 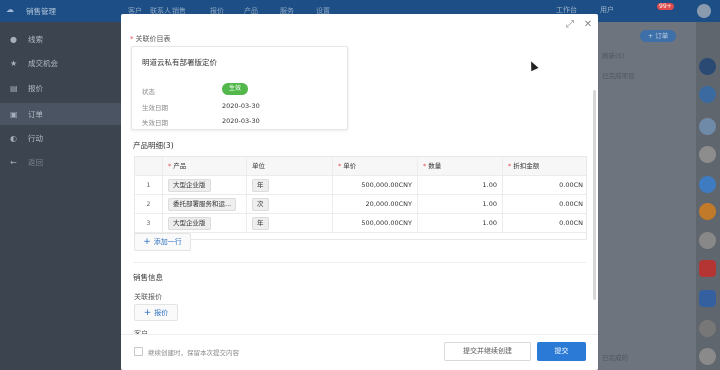 What do you see at coordinates (61, 63) in the screenshot?
I see `sidebar-item-opportunities: ★ 成交机会` at bounding box center [61, 63].